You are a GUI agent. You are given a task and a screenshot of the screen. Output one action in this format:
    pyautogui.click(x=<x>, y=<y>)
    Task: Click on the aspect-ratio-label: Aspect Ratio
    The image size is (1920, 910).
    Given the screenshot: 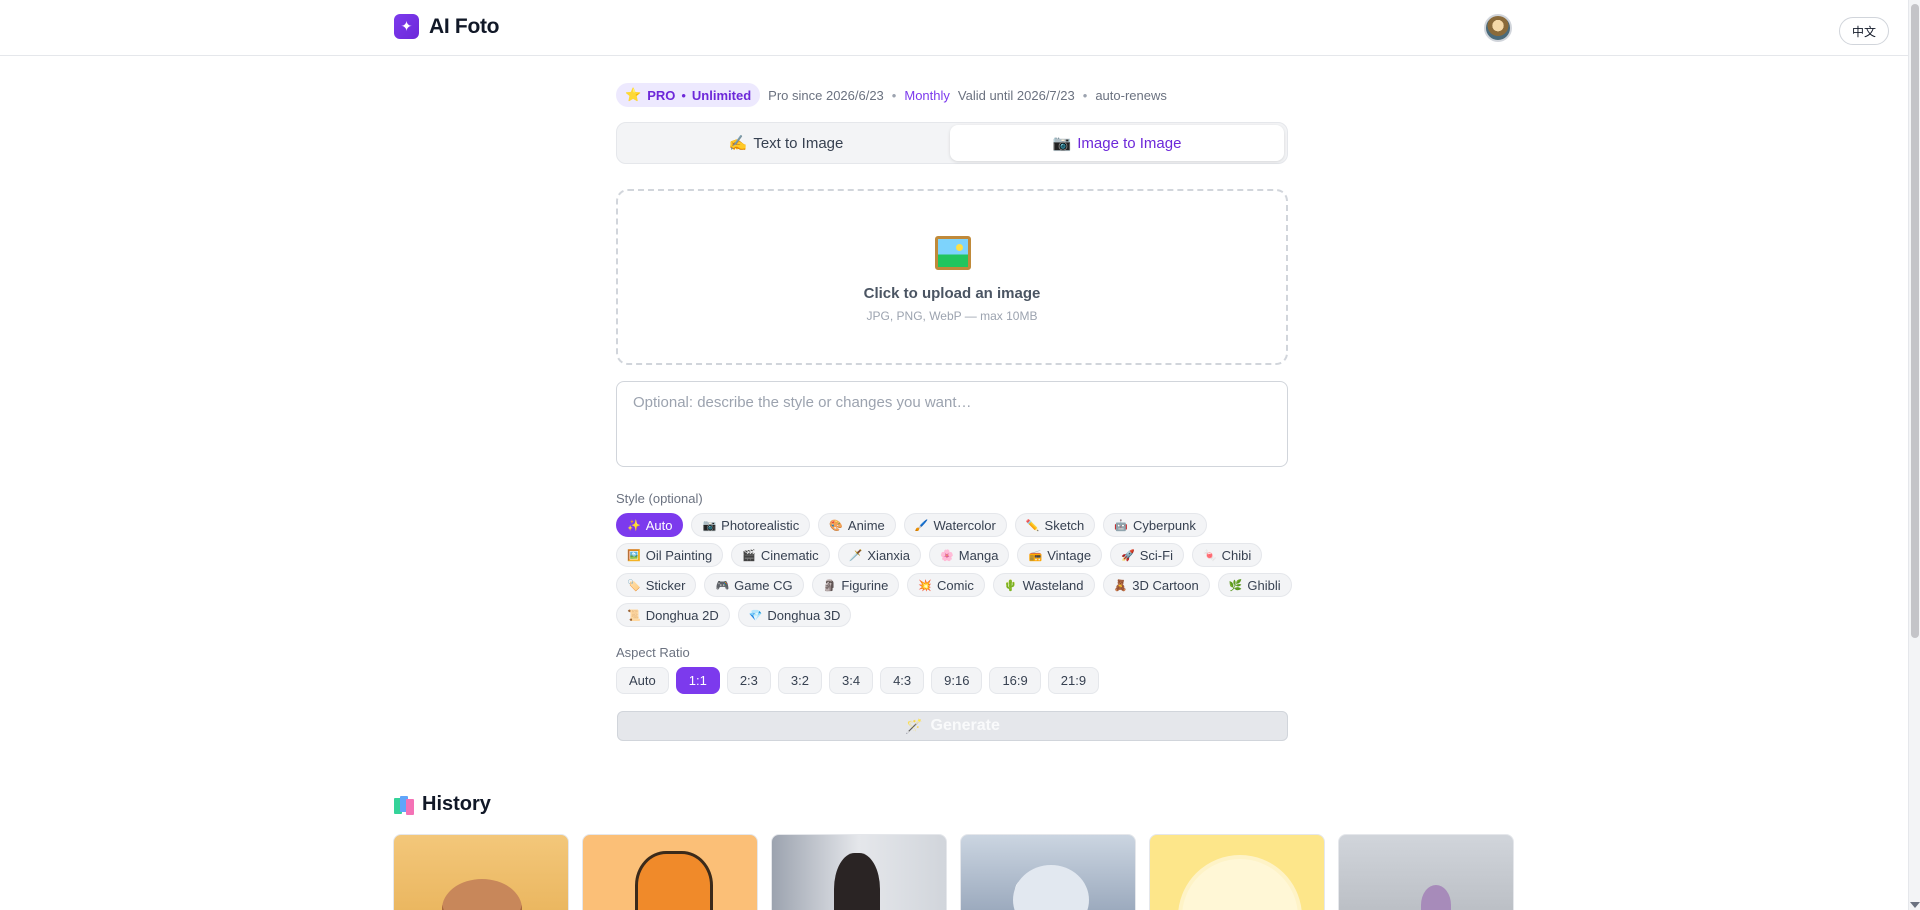 What is the action you would take?
    pyautogui.click(x=653, y=652)
    